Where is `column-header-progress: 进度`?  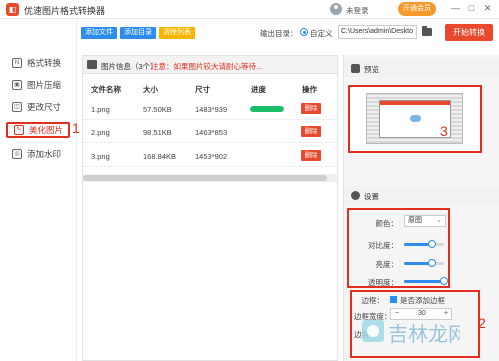 column-header-progress: 进度 is located at coordinates (258, 89).